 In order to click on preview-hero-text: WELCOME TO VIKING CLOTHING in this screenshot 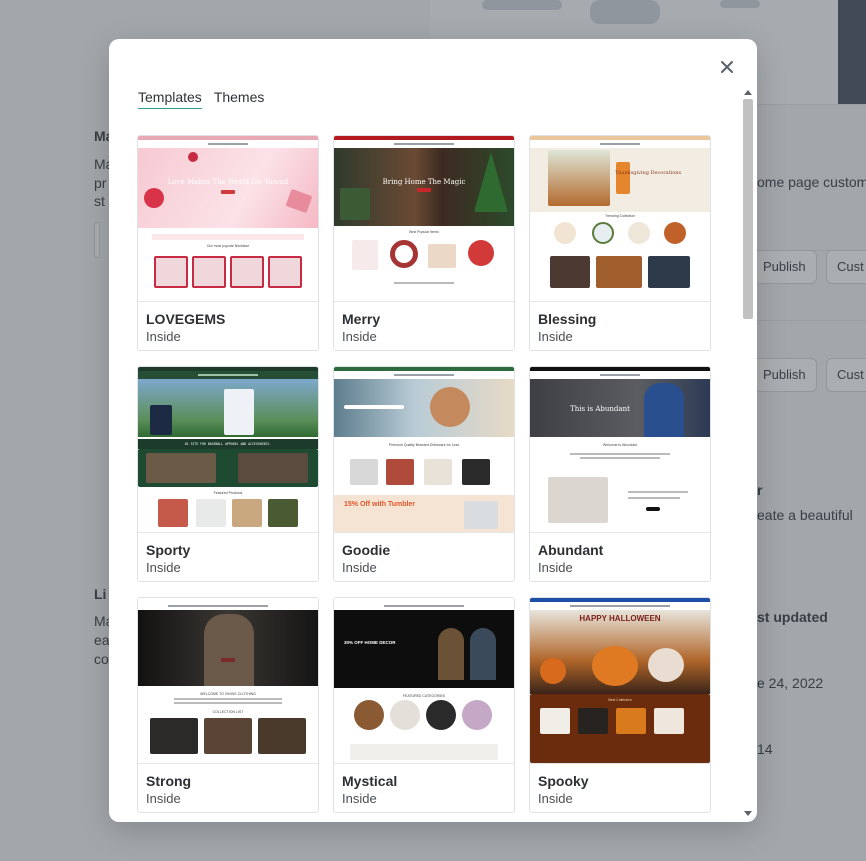, I will do `click(228, 694)`.